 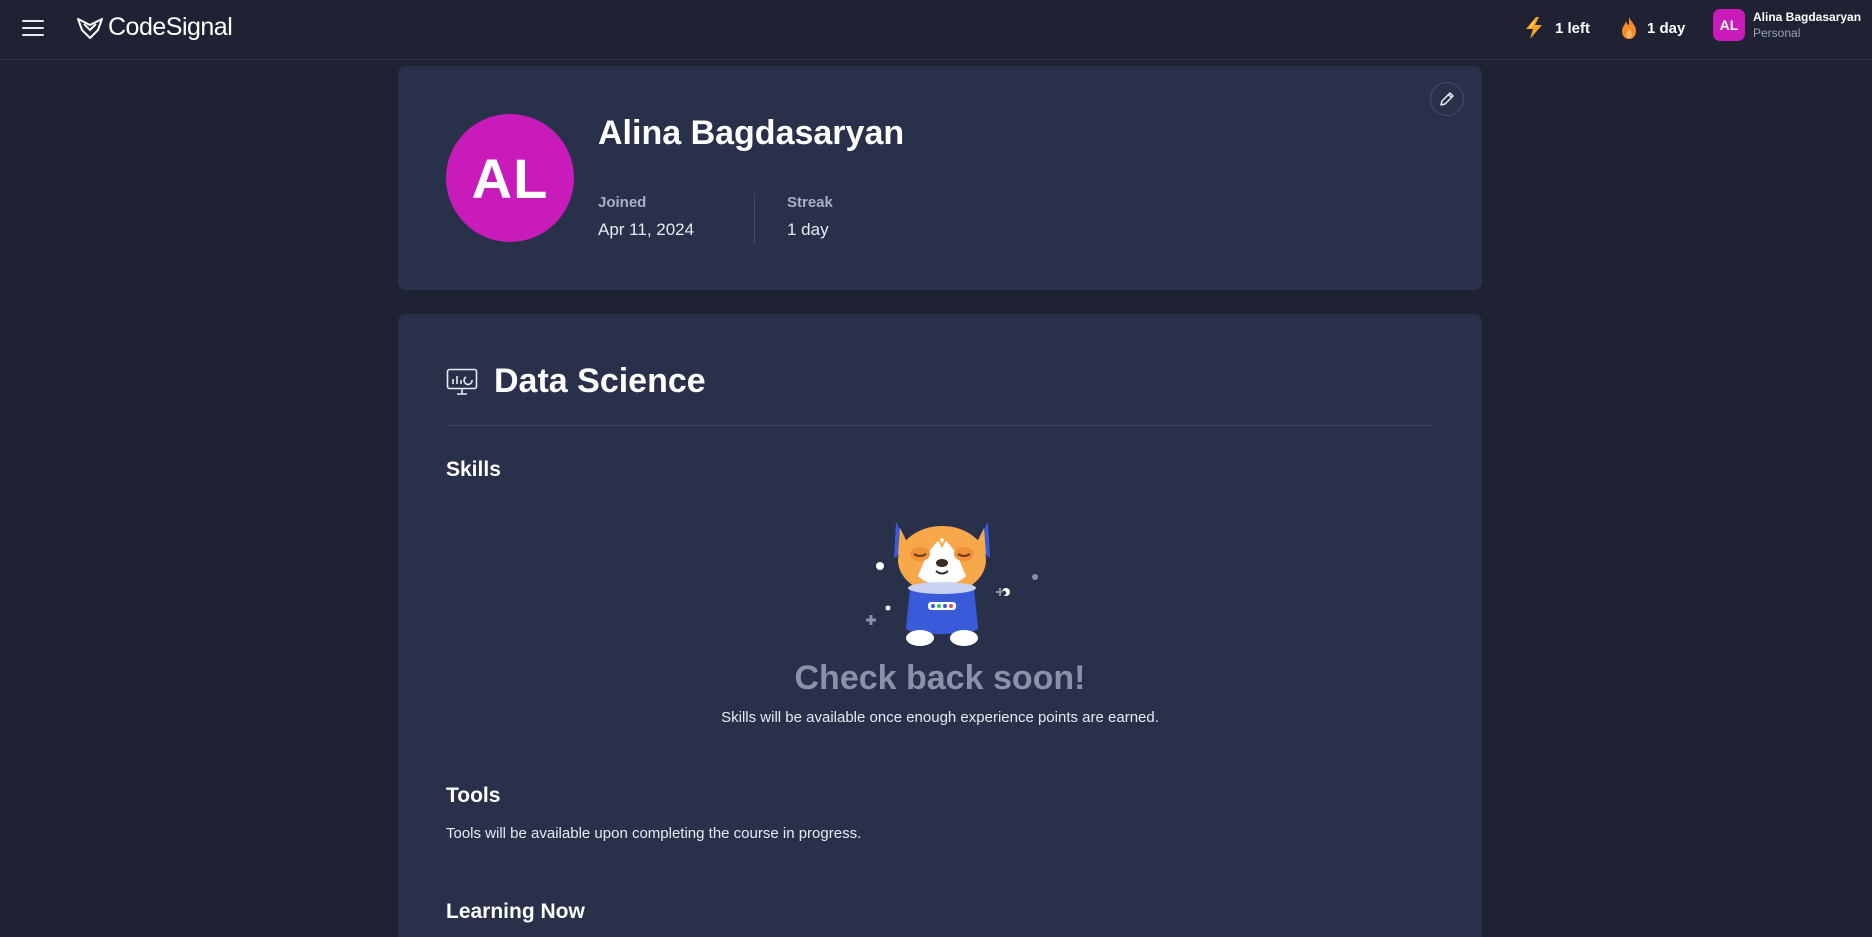 I want to click on streak-info-value: 1 day, so click(x=808, y=229).